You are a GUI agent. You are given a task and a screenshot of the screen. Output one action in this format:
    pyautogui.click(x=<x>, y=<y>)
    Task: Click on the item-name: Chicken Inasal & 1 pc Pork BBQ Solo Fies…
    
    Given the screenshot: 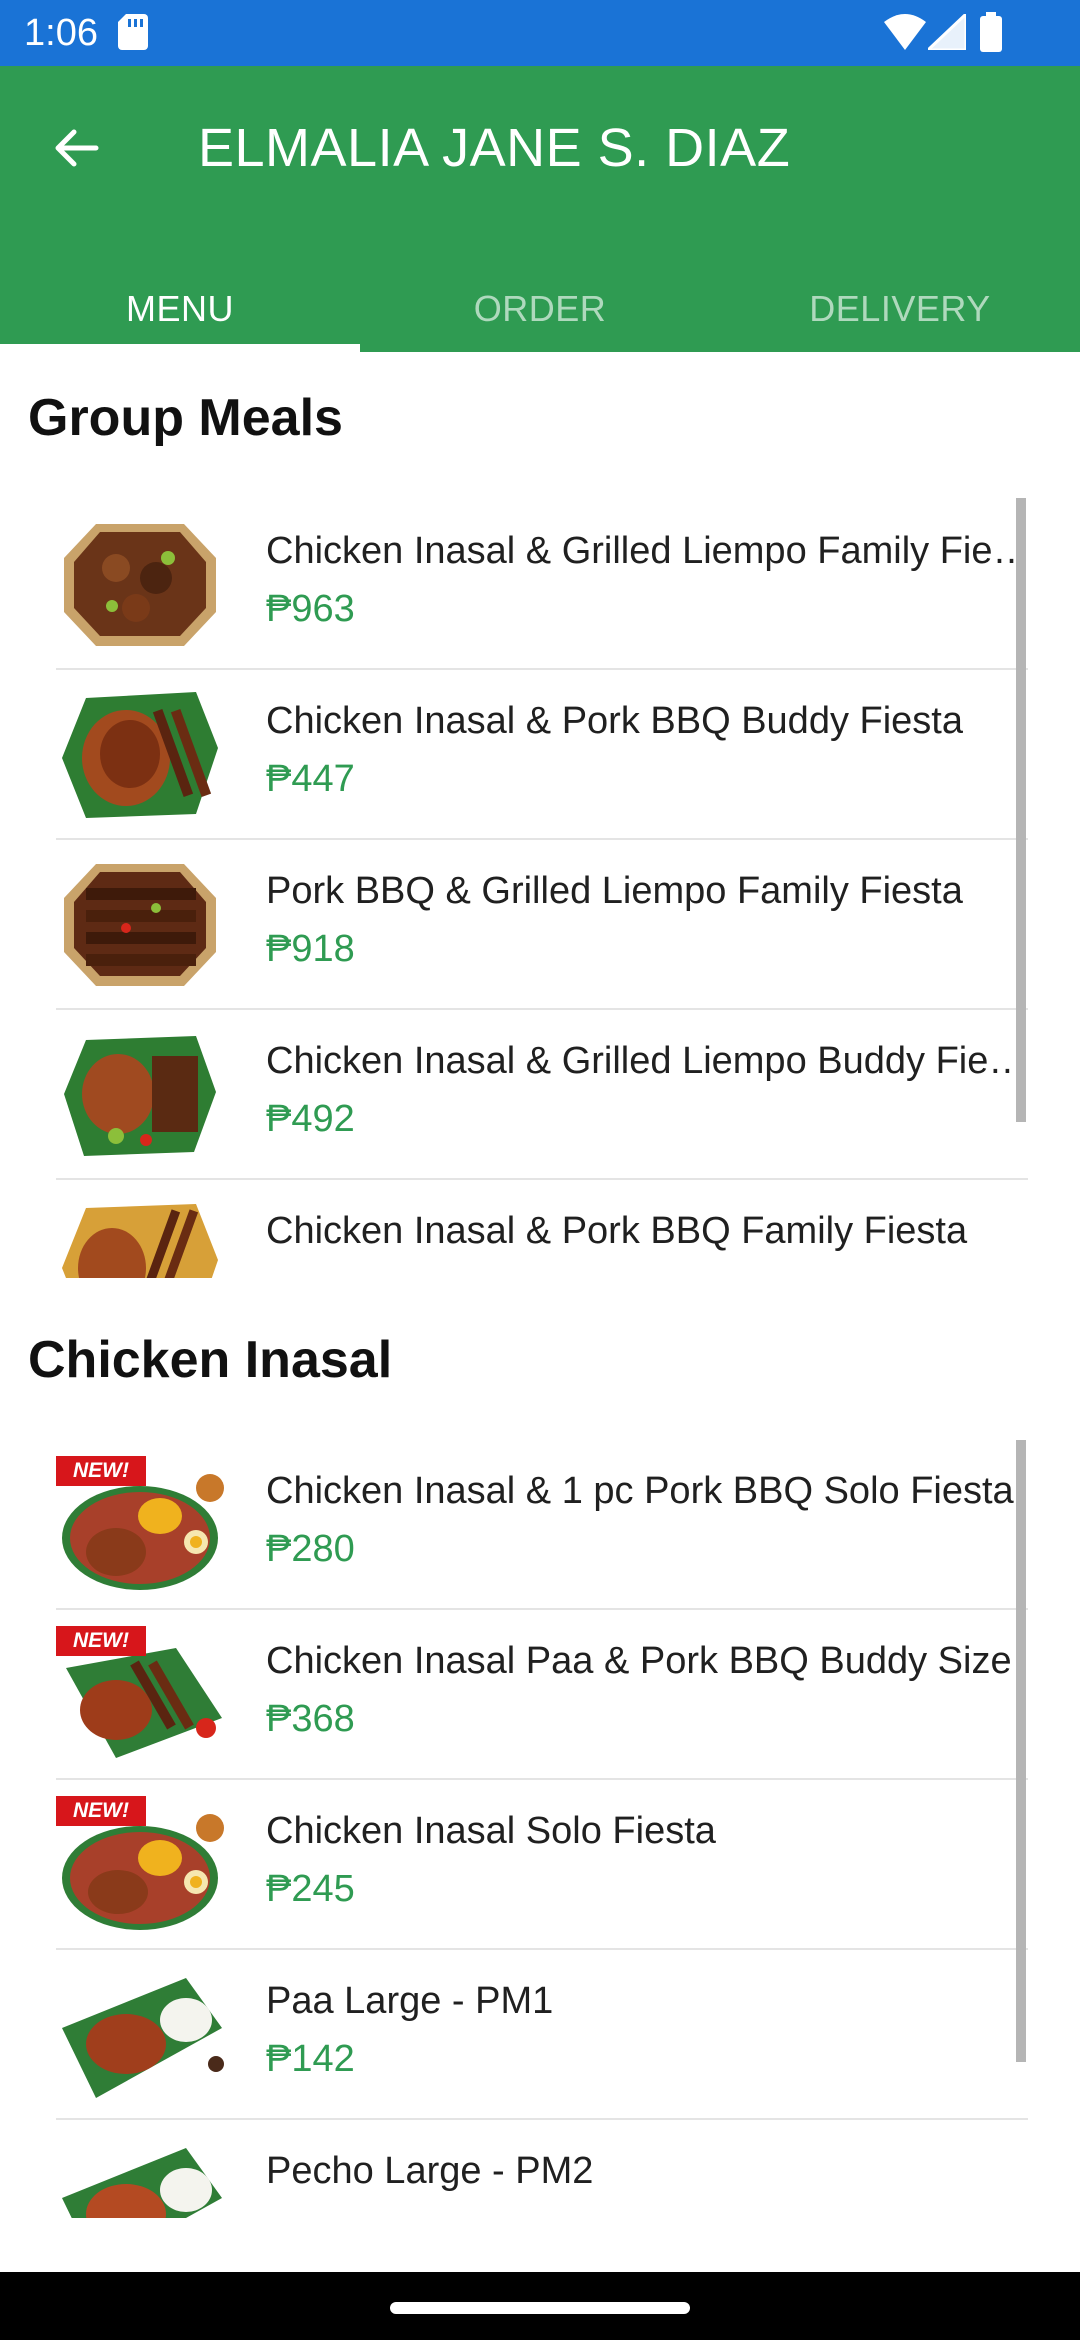 What is the action you would take?
    pyautogui.click(x=640, y=1491)
    